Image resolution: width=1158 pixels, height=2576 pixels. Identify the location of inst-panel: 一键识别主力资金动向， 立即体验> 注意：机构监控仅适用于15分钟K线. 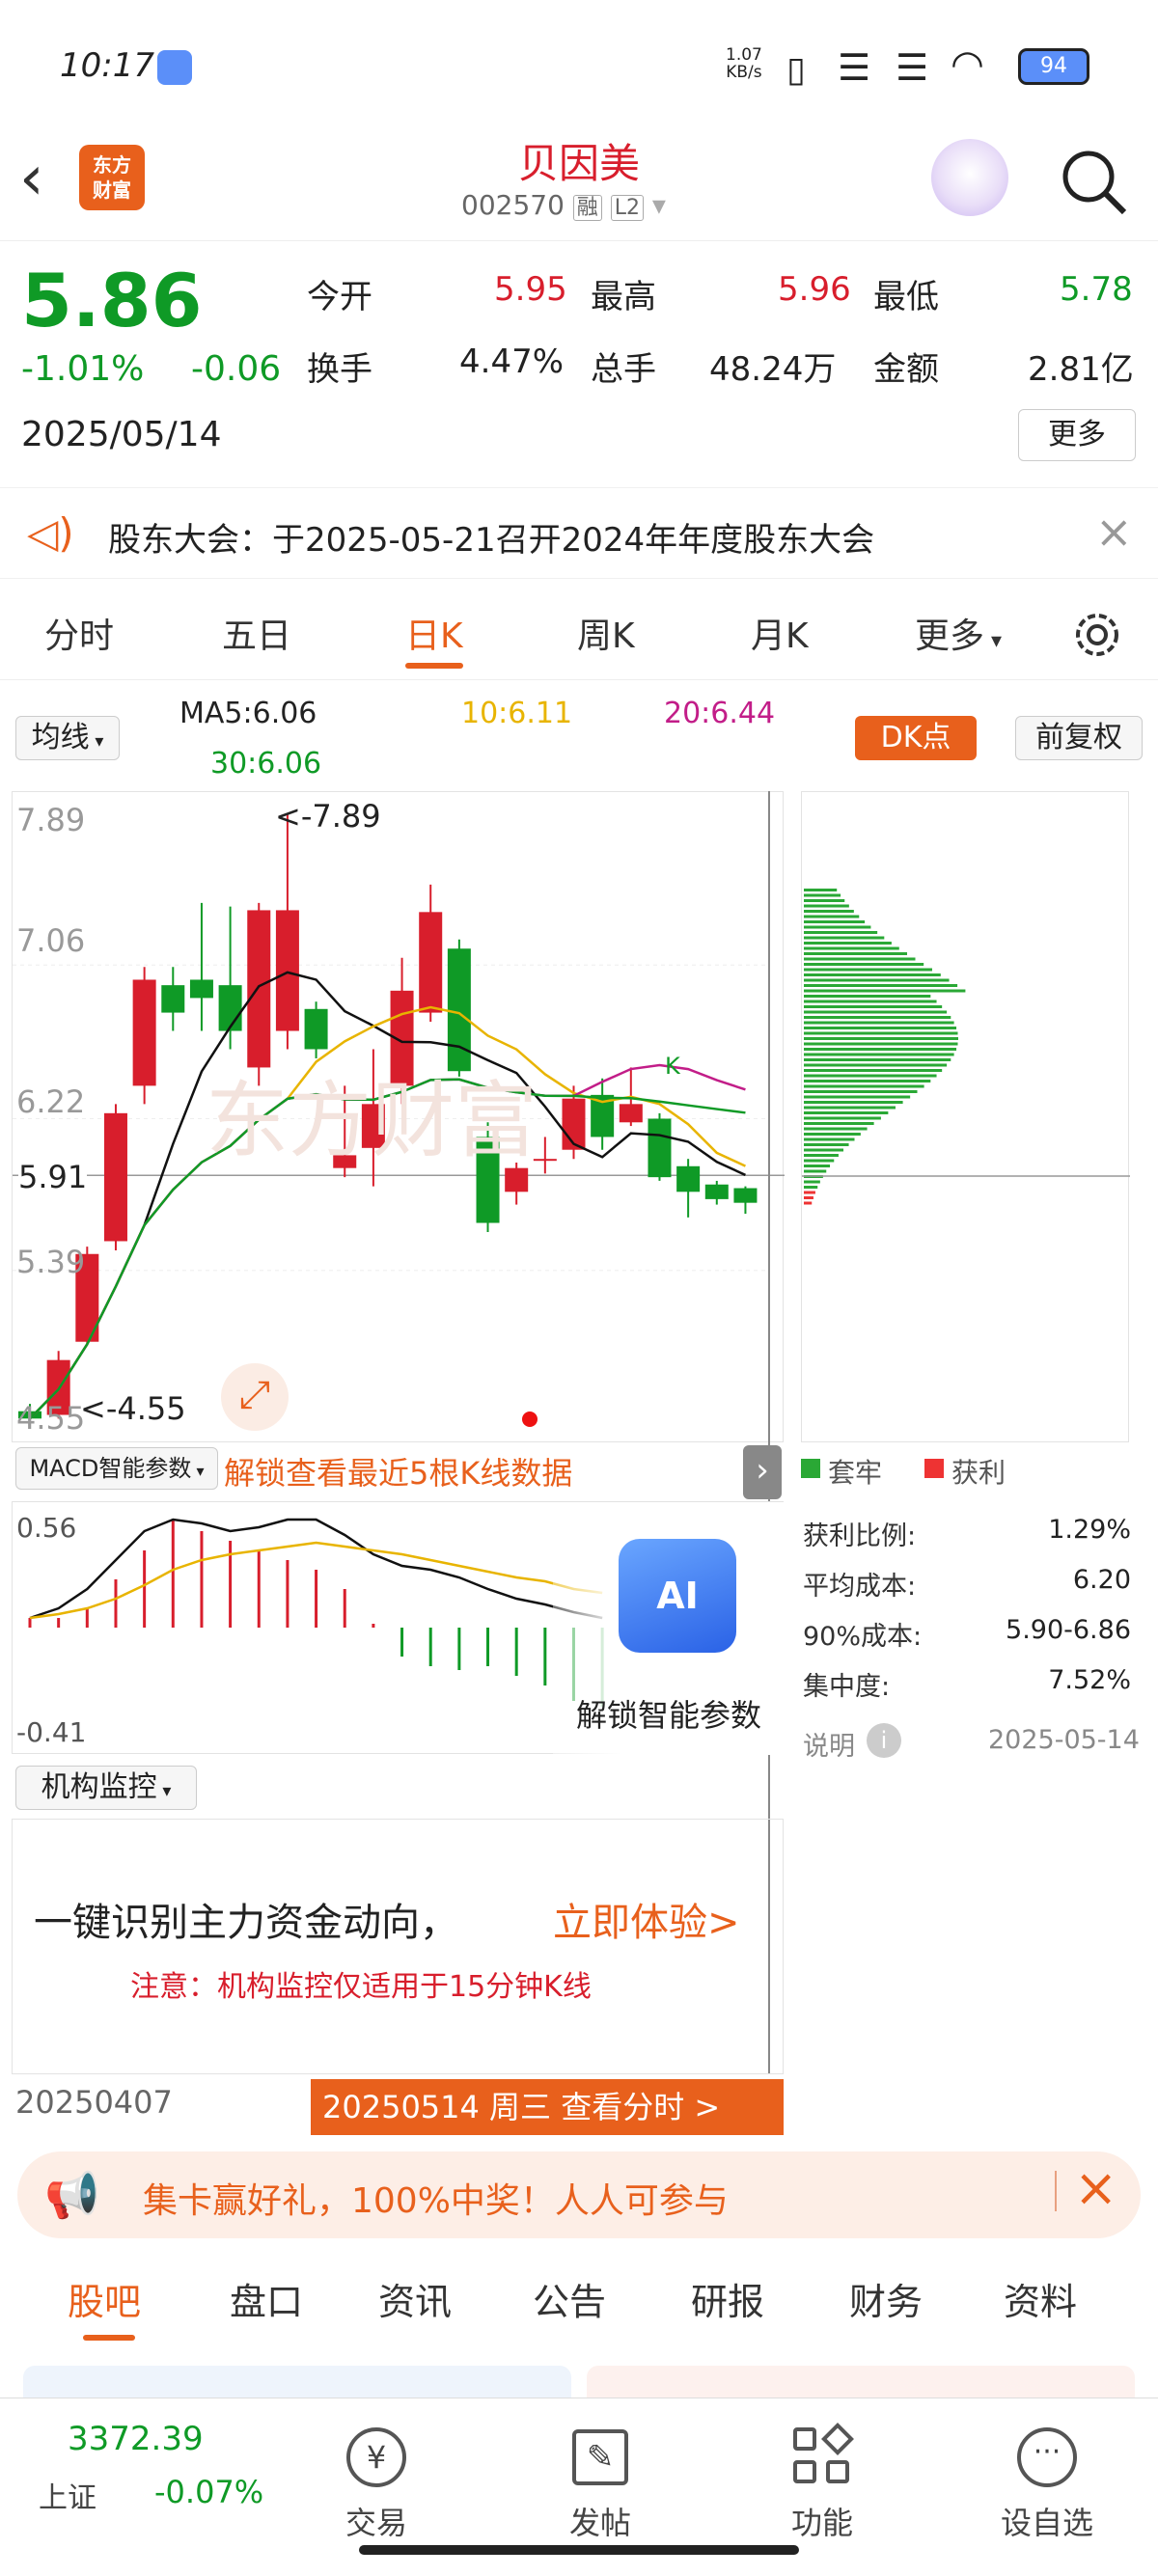
(398, 1947).